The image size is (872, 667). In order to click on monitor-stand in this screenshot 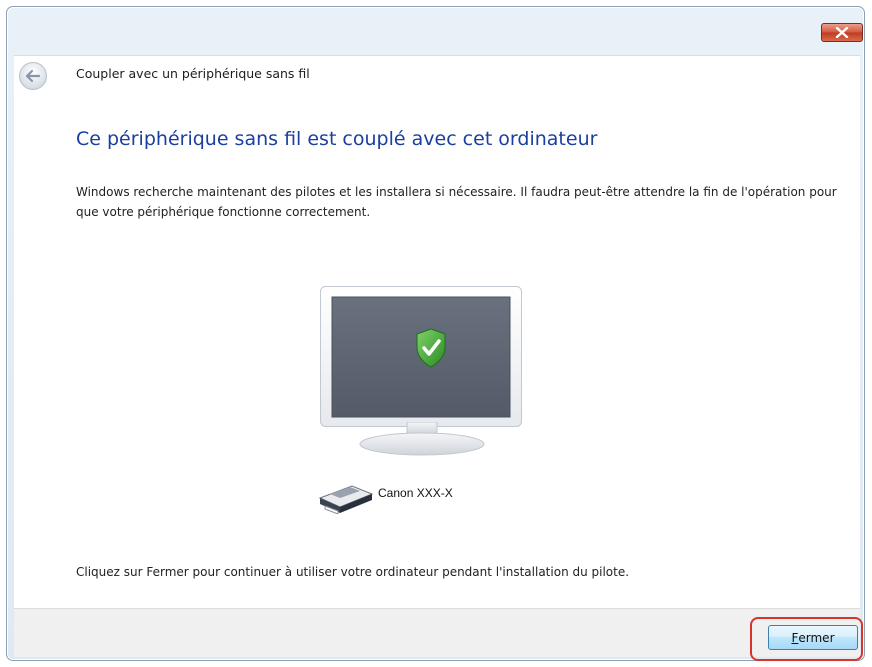, I will do `click(422, 439)`.